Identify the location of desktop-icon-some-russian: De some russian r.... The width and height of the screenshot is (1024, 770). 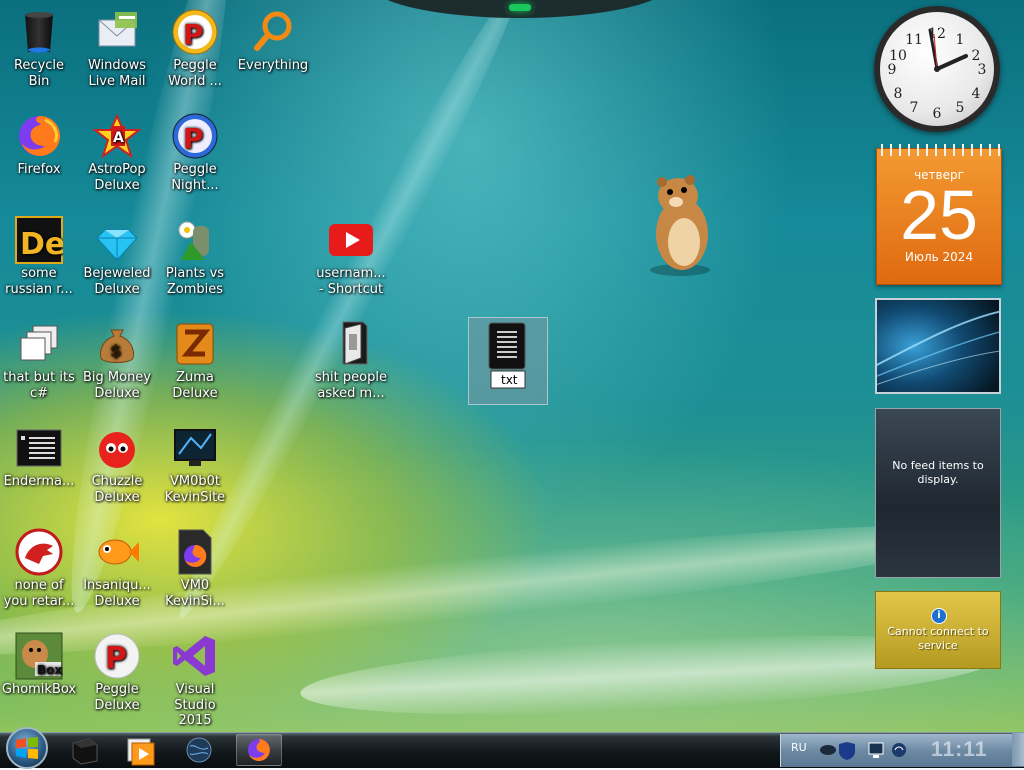
(39, 256).